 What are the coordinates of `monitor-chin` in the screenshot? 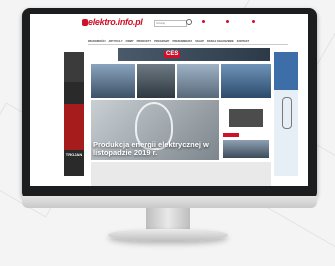 It's located at (169, 202).